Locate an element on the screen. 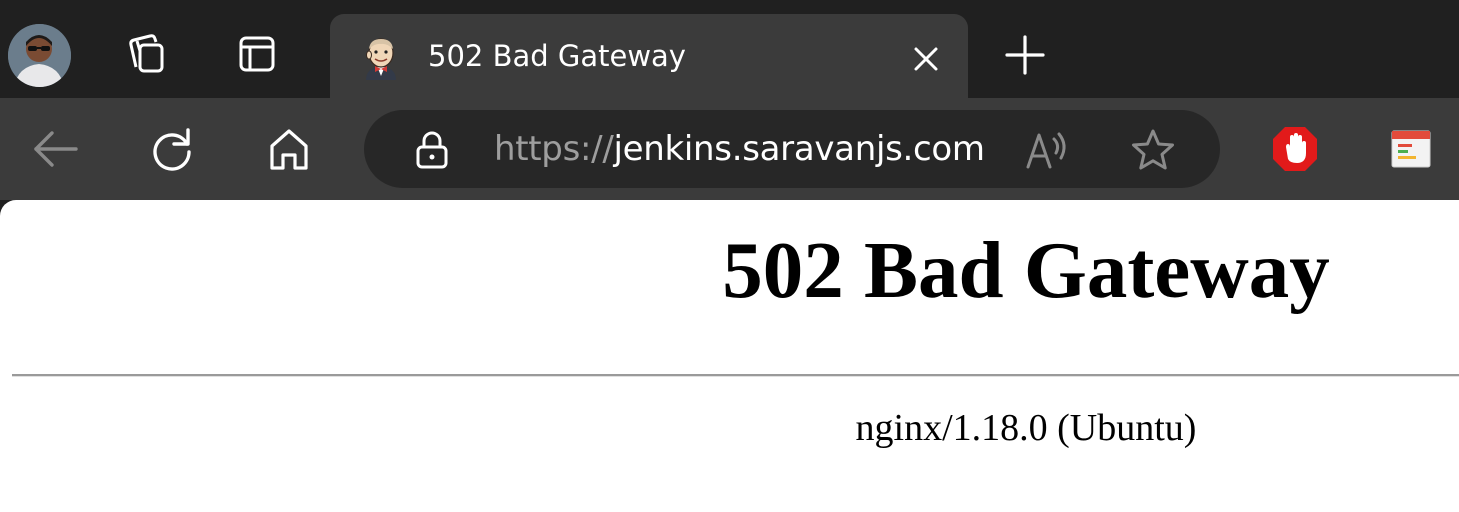 This screenshot has width=1459, height=512. refresh-icon is located at coordinates (172, 149).